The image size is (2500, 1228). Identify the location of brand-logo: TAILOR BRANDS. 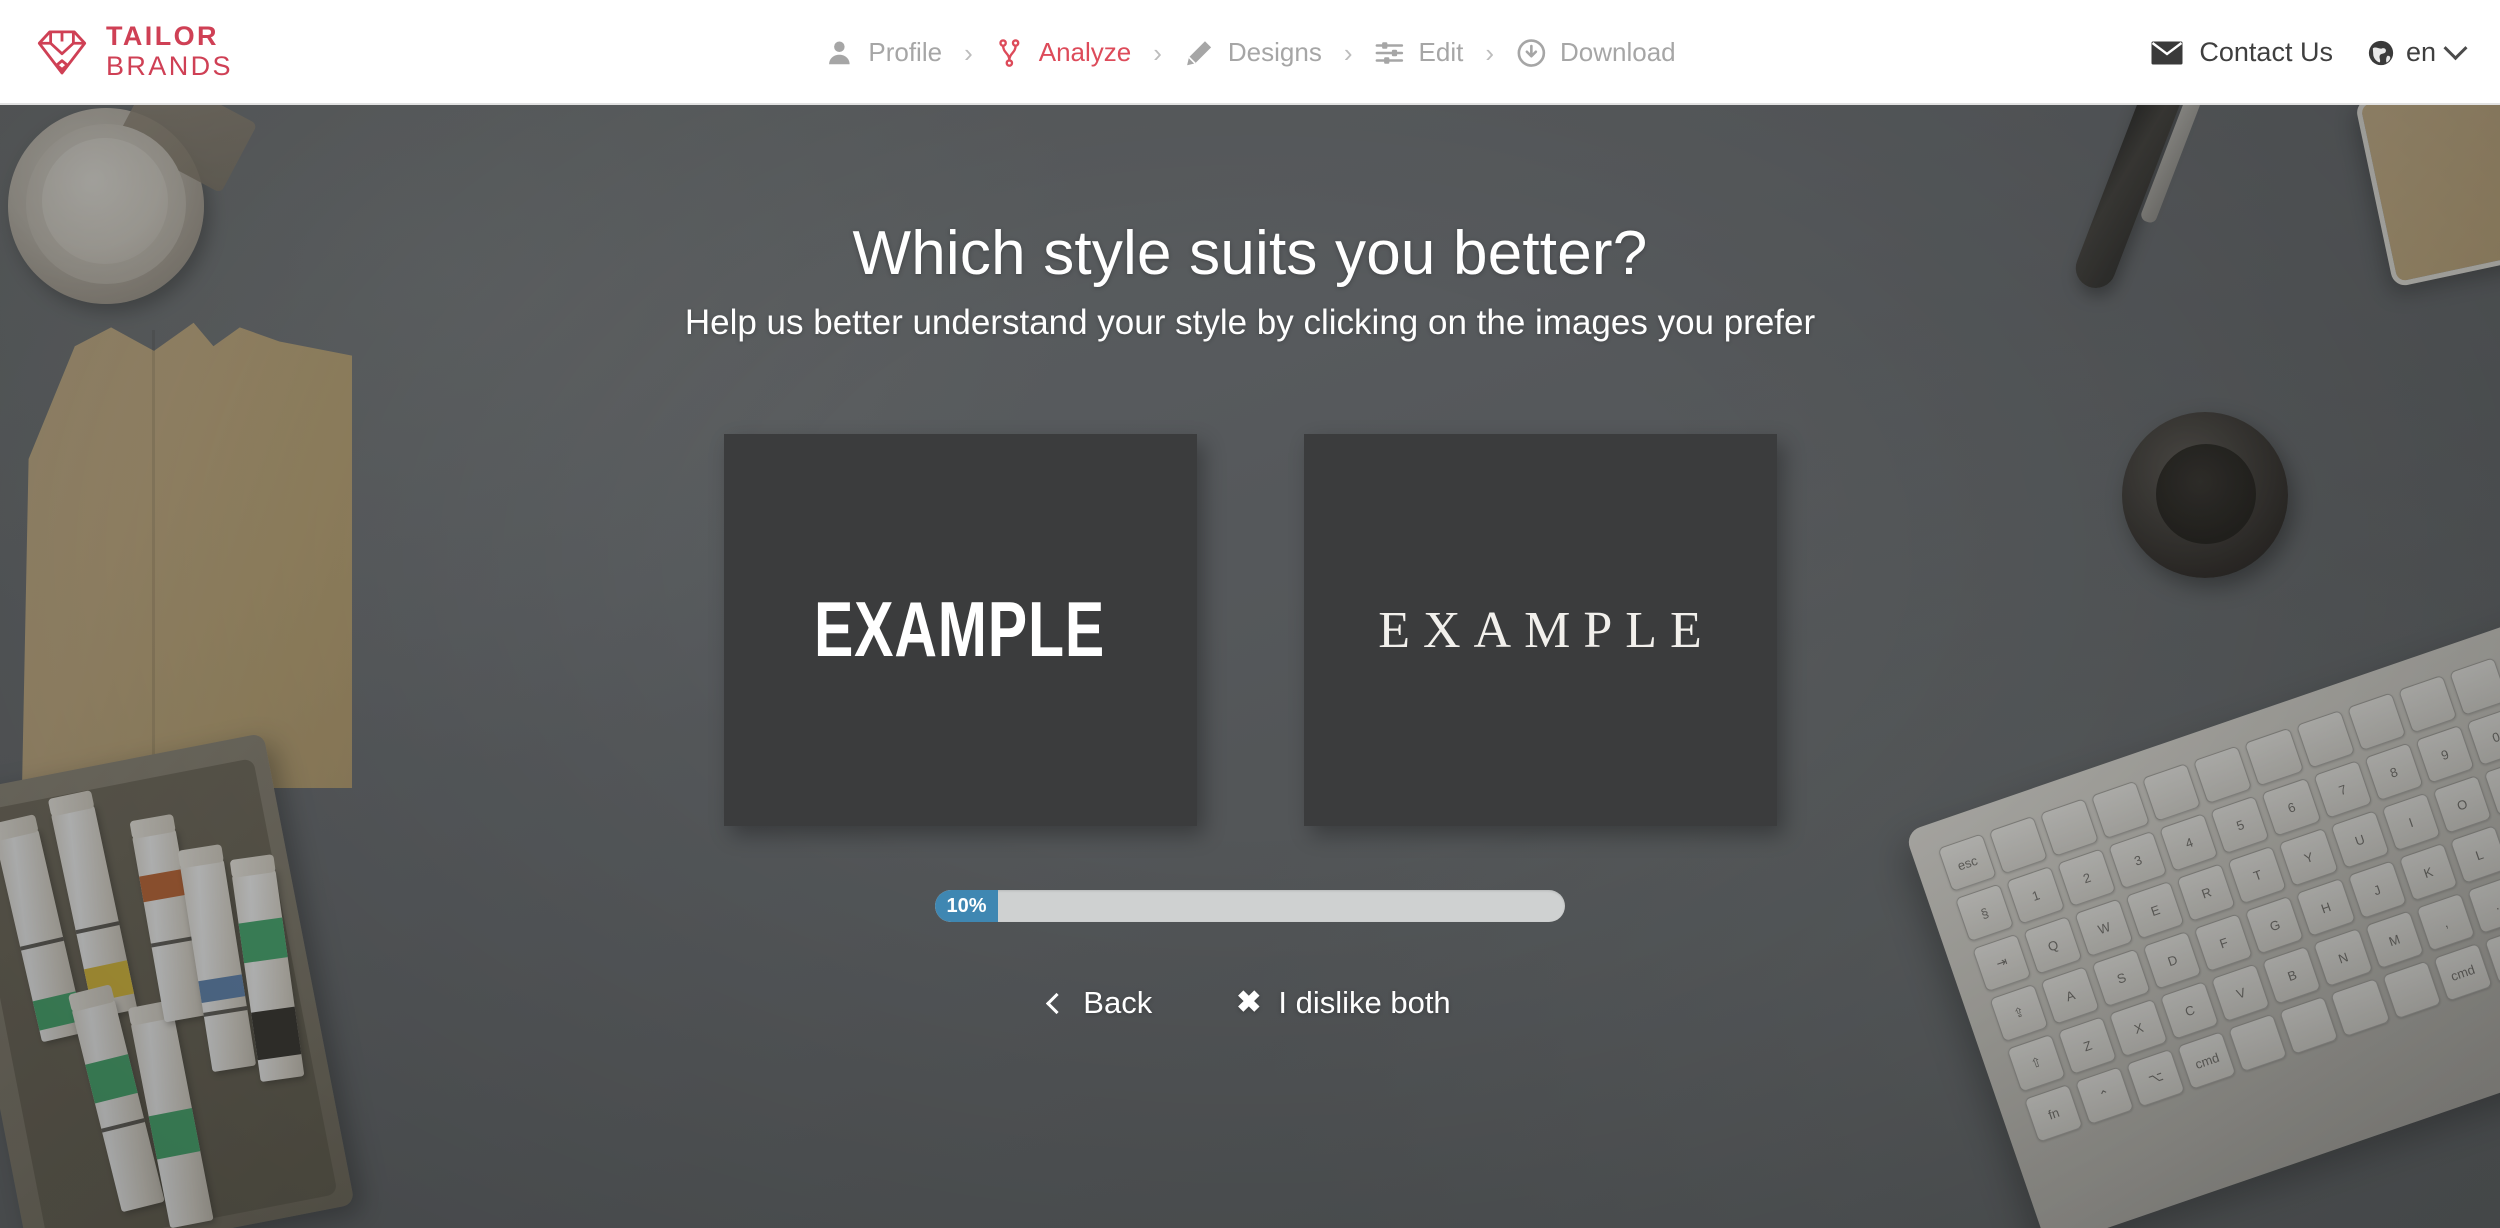
(133, 51).